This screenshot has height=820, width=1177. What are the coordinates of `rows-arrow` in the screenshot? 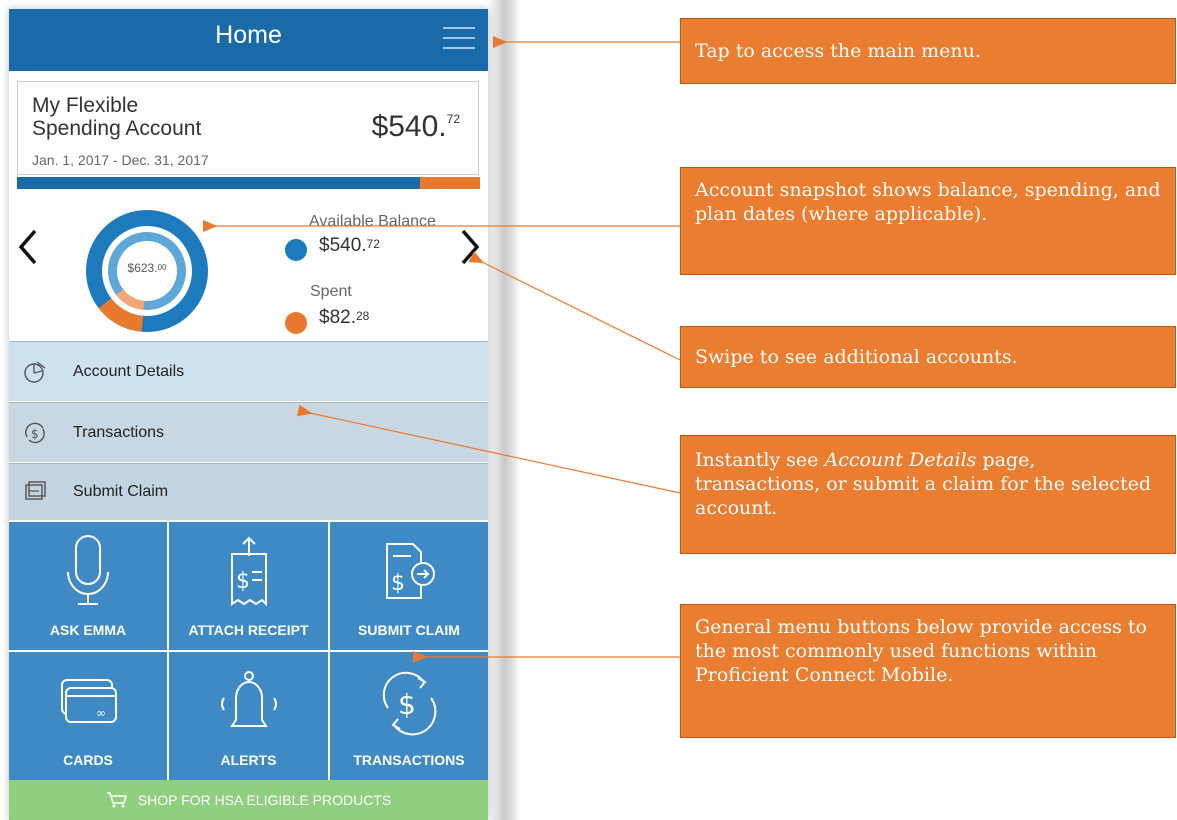 It's located at (489, 449).